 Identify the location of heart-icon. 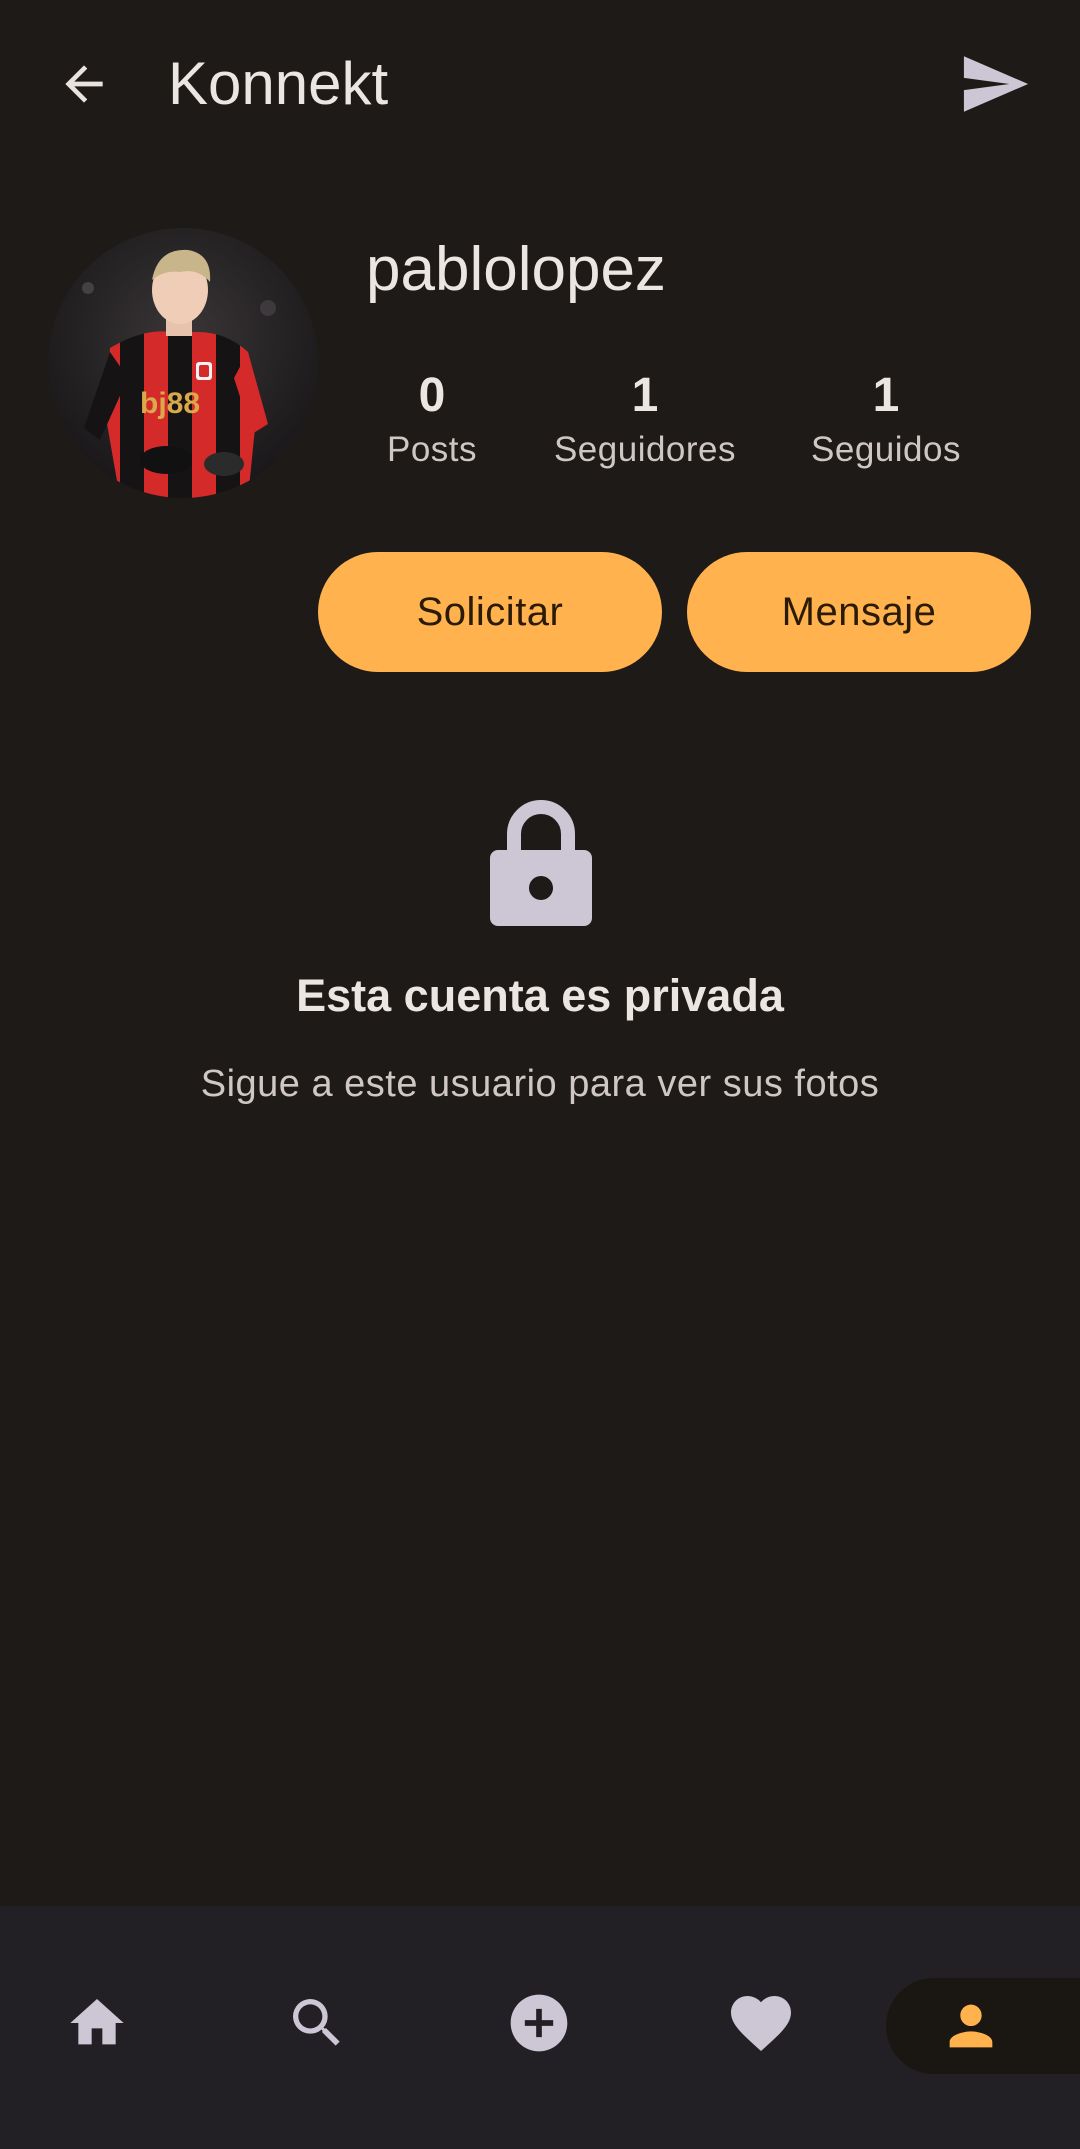
(761, 2024).